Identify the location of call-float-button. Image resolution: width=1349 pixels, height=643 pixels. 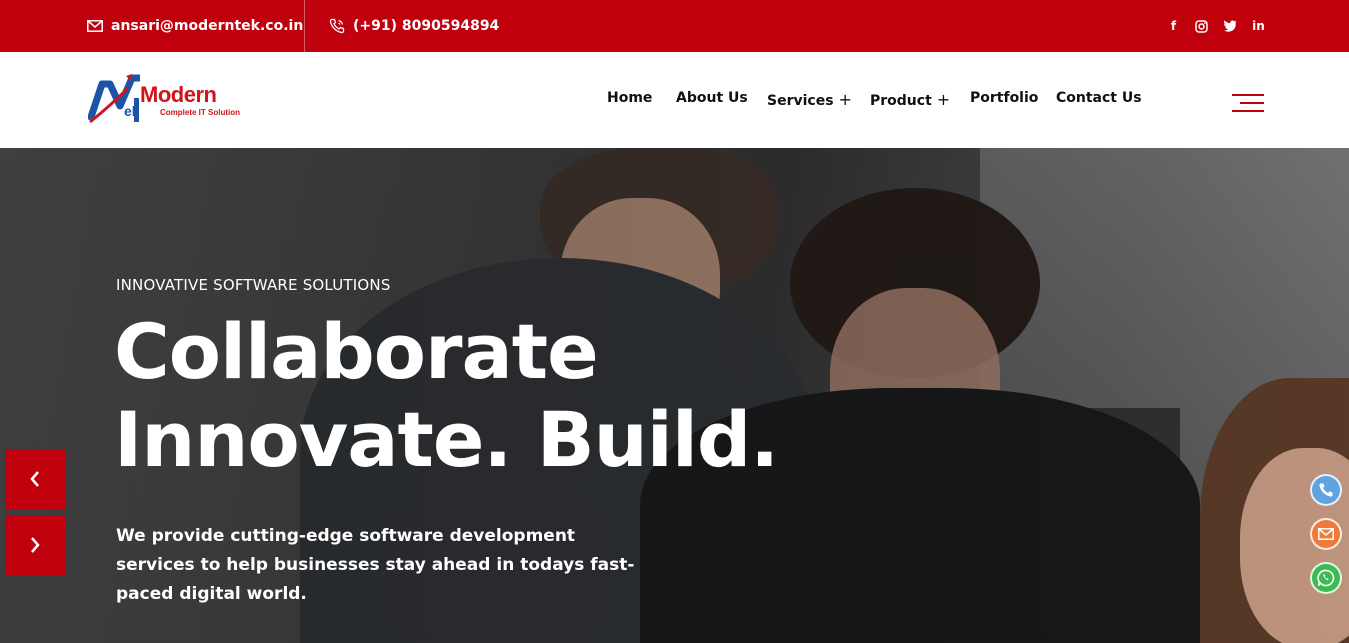
(1326, 490).